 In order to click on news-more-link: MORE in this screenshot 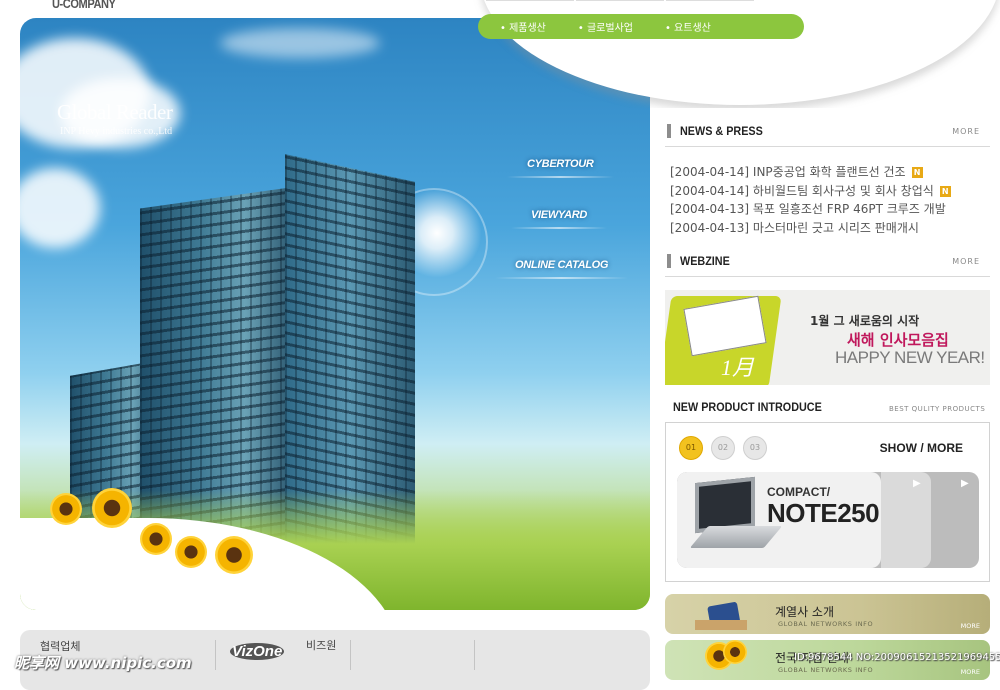, I will do `click(966, 131)`.